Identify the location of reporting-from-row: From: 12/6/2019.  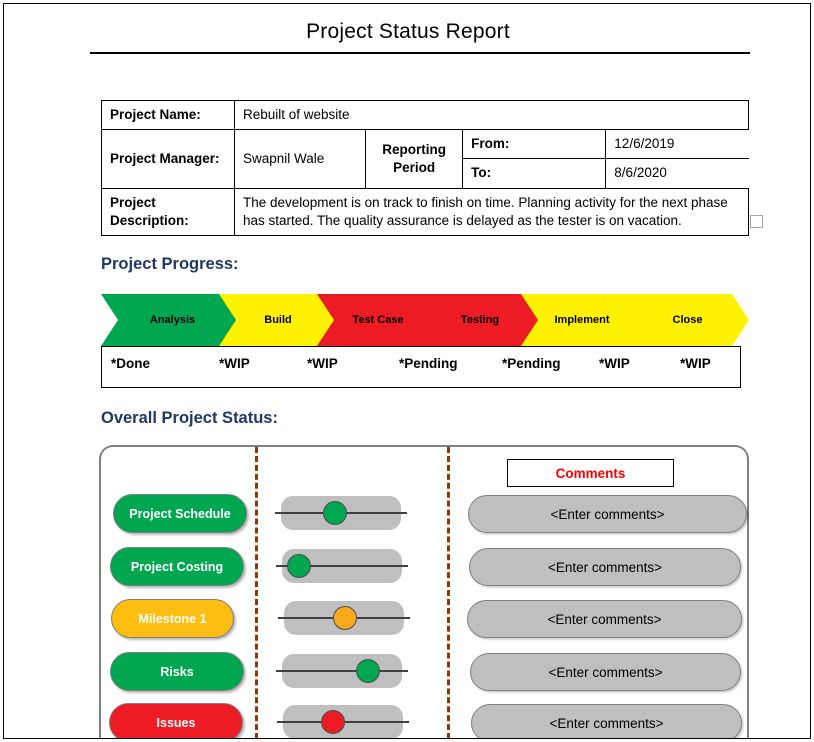
(606, 145).